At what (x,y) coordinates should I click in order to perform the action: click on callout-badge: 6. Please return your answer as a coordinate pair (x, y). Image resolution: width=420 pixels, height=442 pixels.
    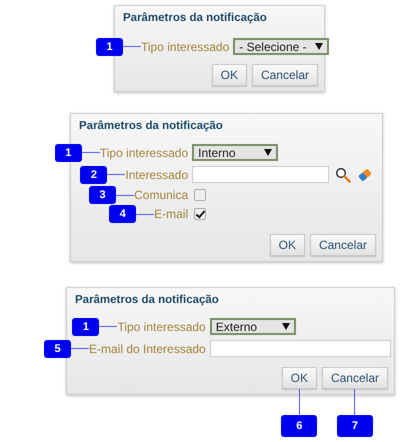
    Looking at the image, I should click on (299, 426).